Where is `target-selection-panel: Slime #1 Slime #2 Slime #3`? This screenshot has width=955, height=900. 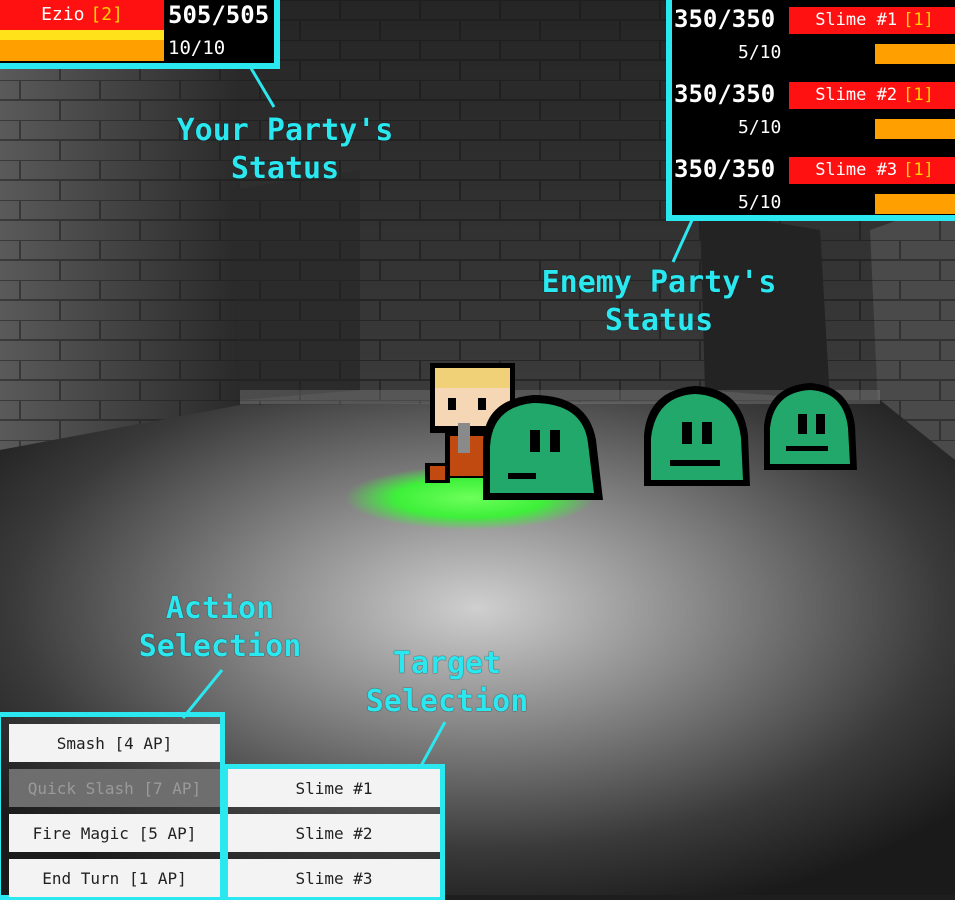
target-selection-panel: Slime #1 Slime #2 Slime #3 is located at coordinates (334, 832).